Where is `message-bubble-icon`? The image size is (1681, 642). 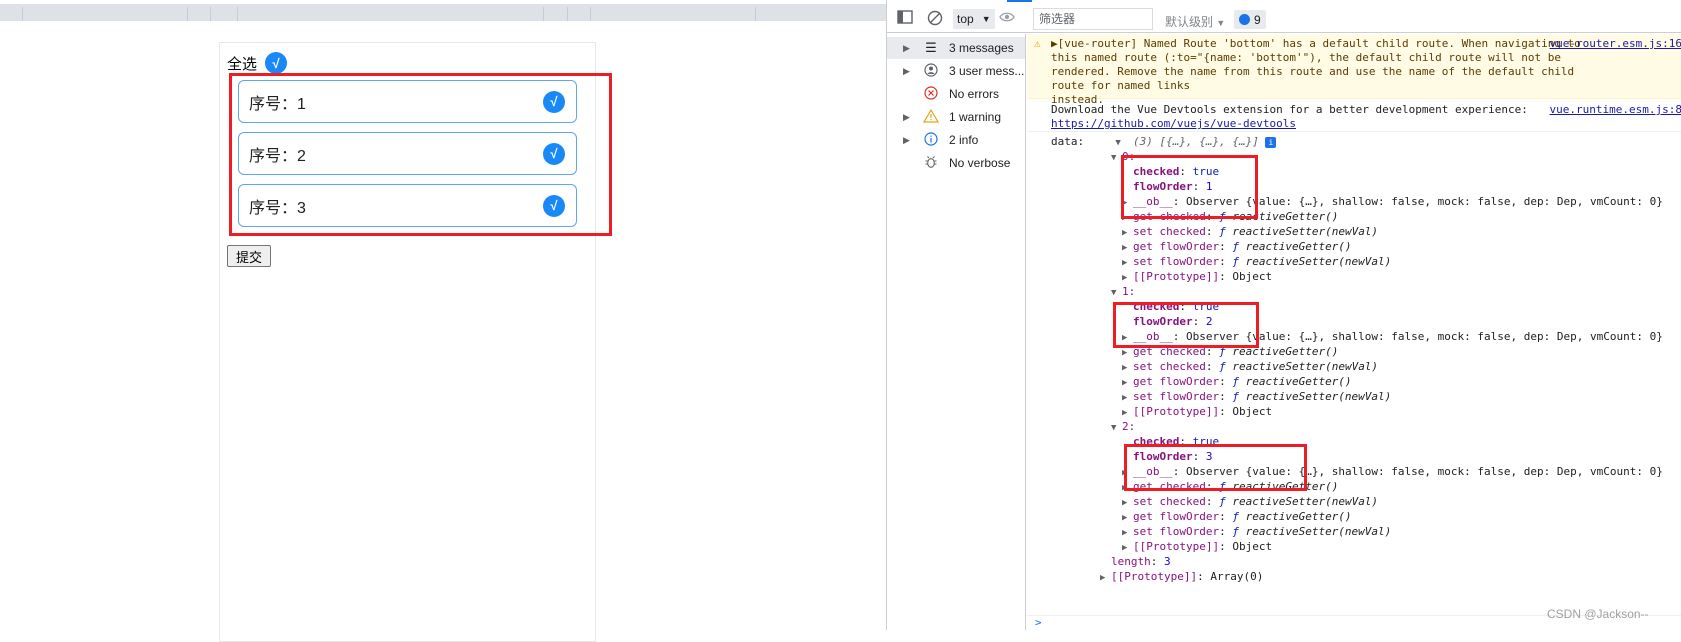 message-bubble-icon is located at coordinates (1244, 19).